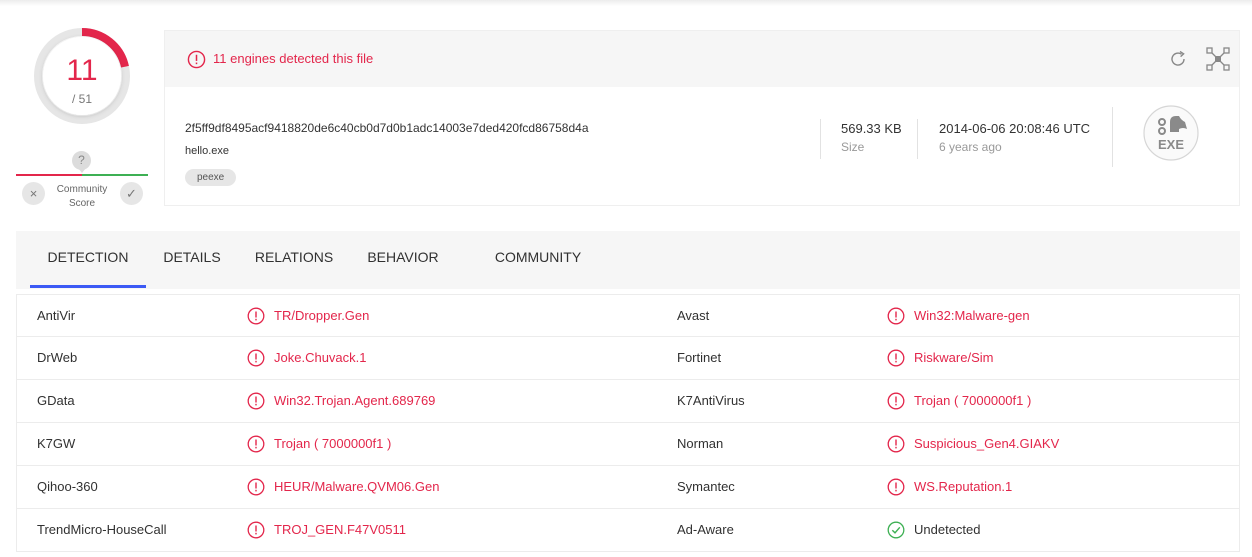  What do you see at coordinates (896, 530) in the screenshot?
I see `check-circle-icon` at bounding box center [896, 530].